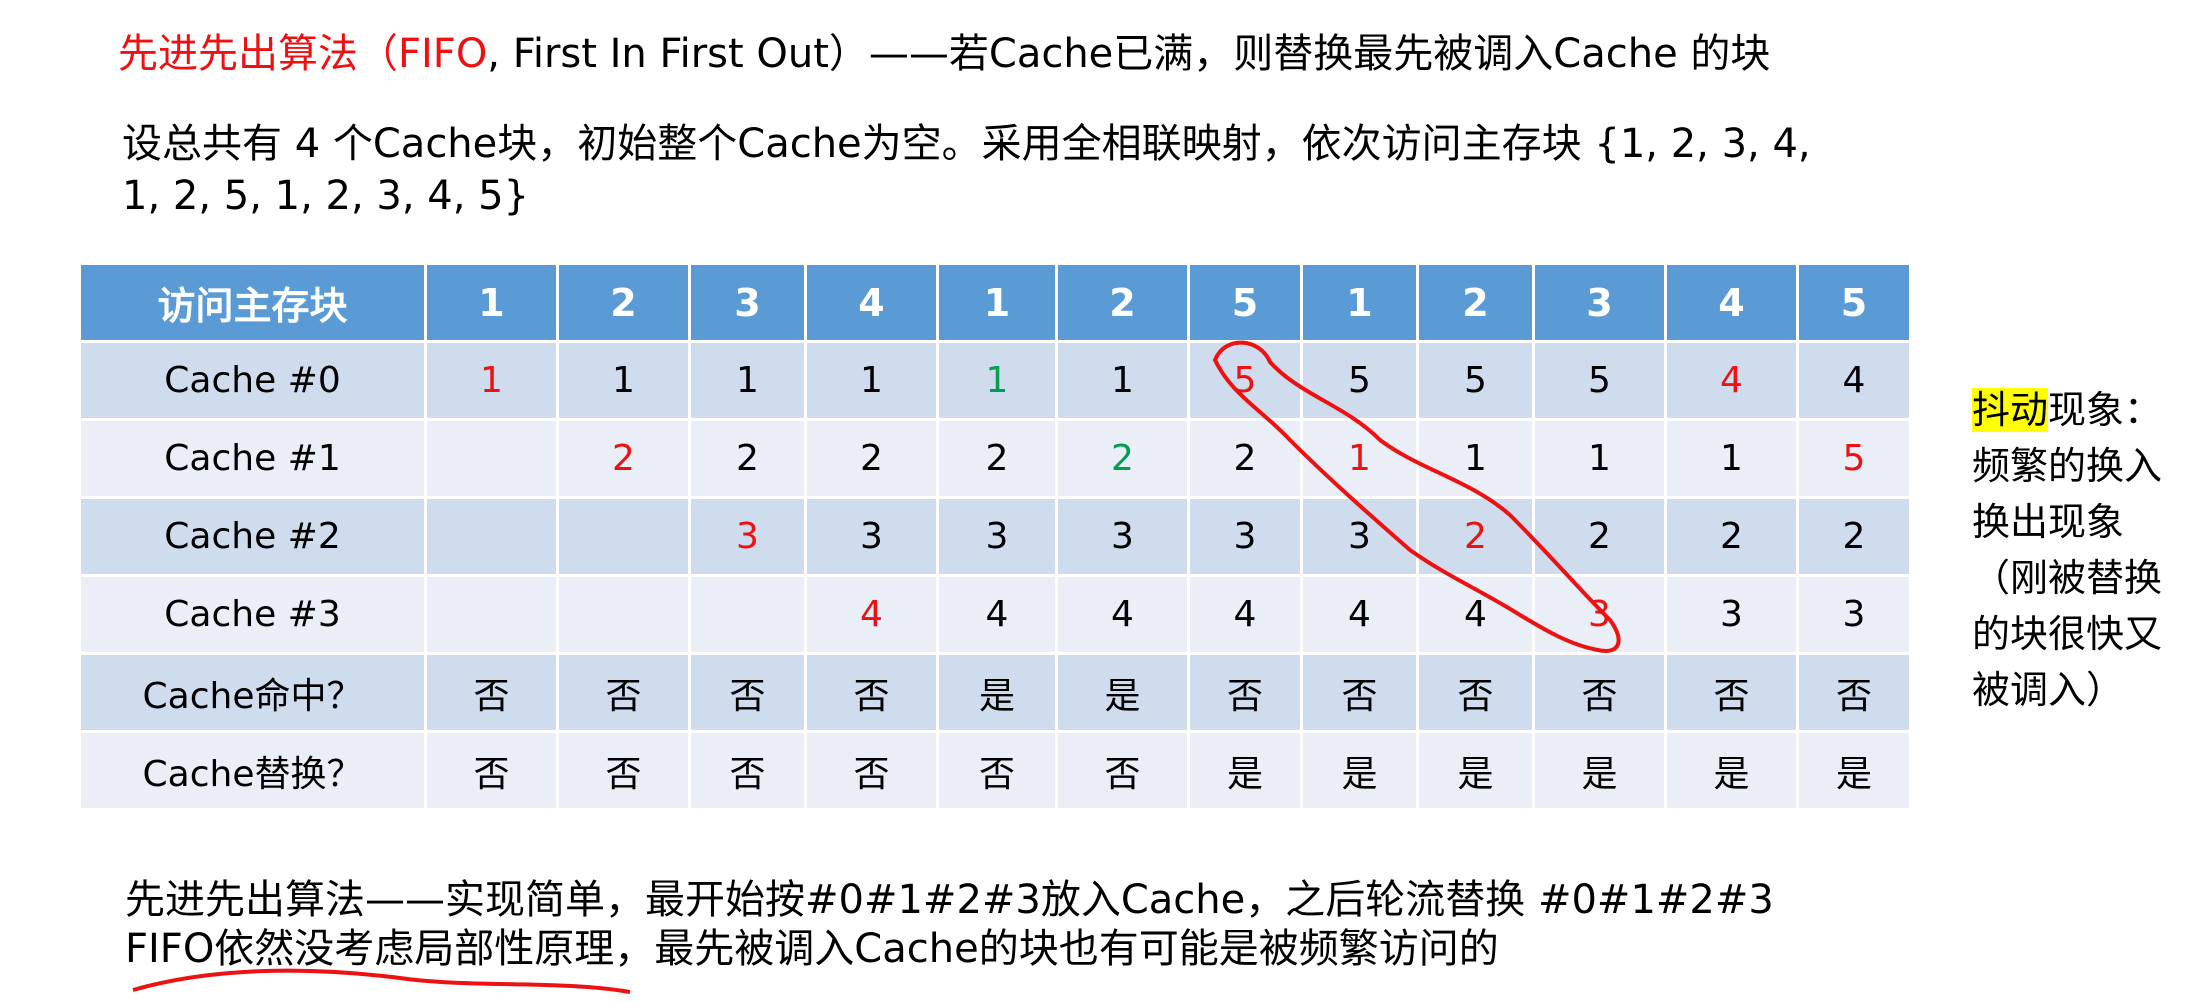 The width and height of the screenshot is (2199, 1002). Describe the element at coordinates (623, 302) in the screenshot. I see `header-access-2: 2` at that location.